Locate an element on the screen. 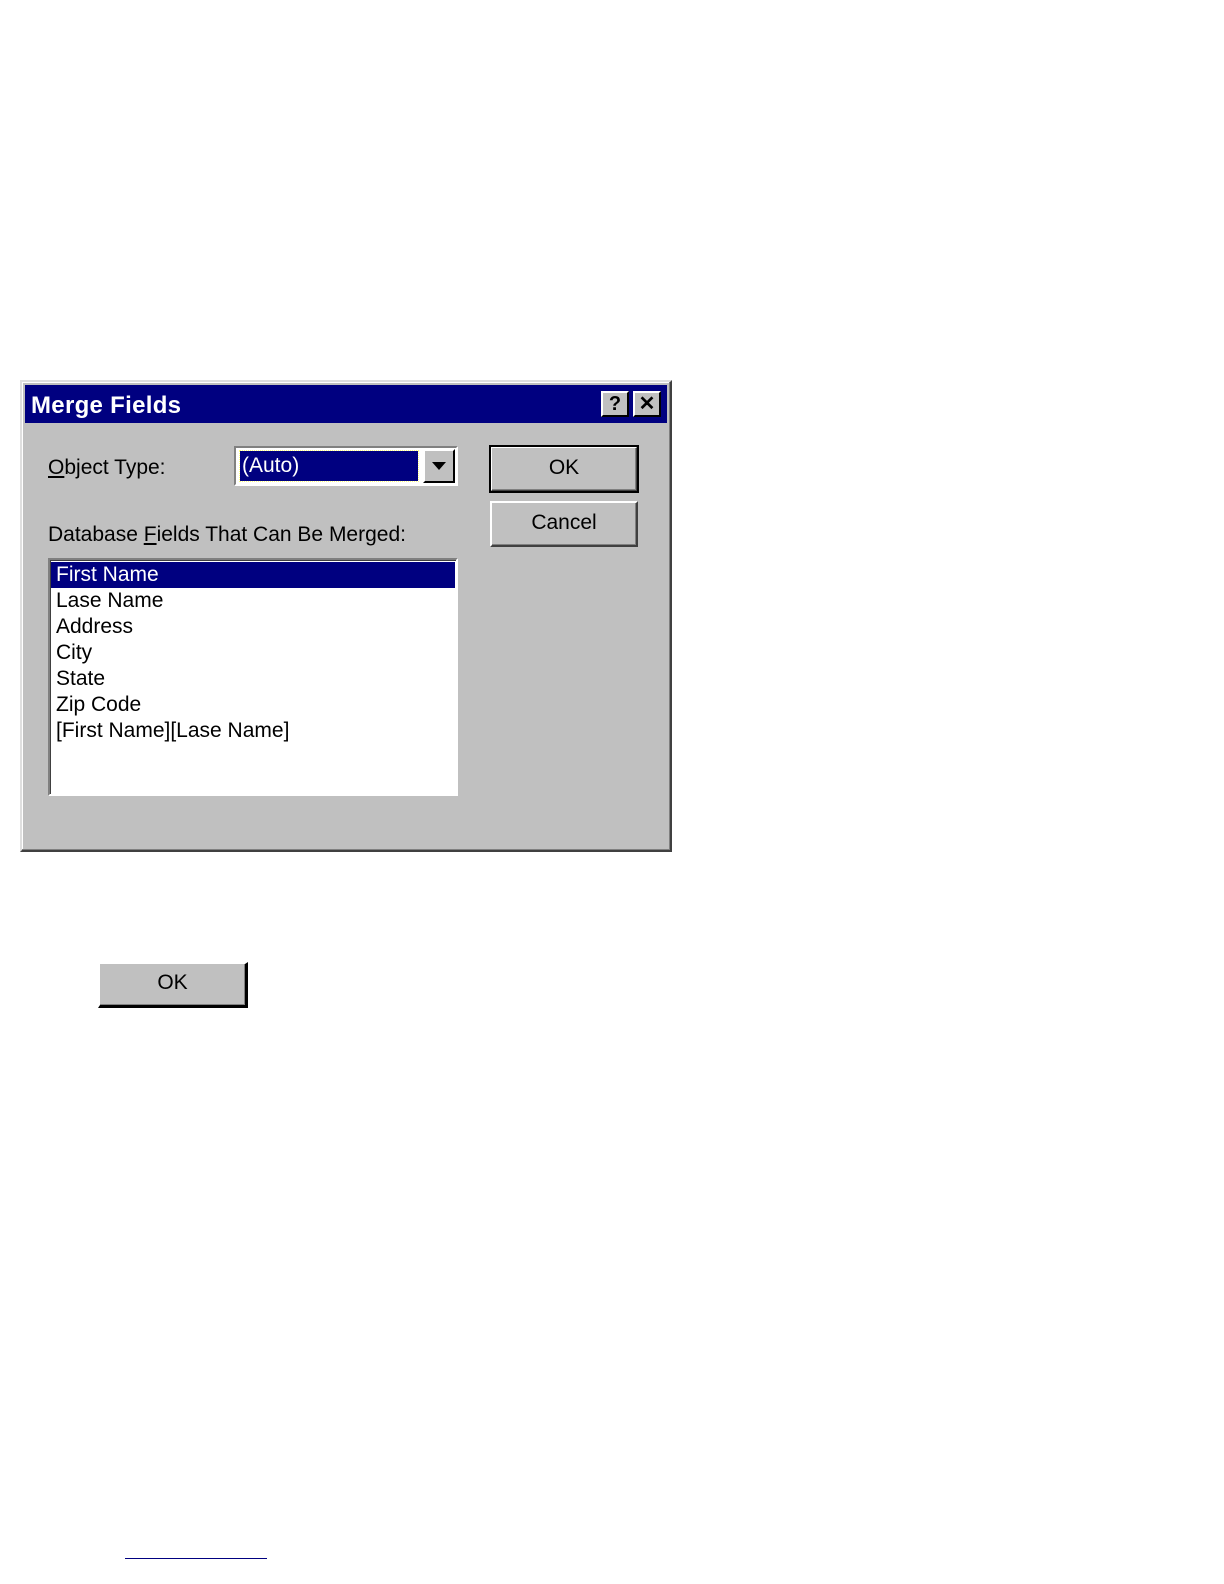 The width and height of the screenshot is (1224, 1584). ok-button: OK is located at coordinates (564, 469).